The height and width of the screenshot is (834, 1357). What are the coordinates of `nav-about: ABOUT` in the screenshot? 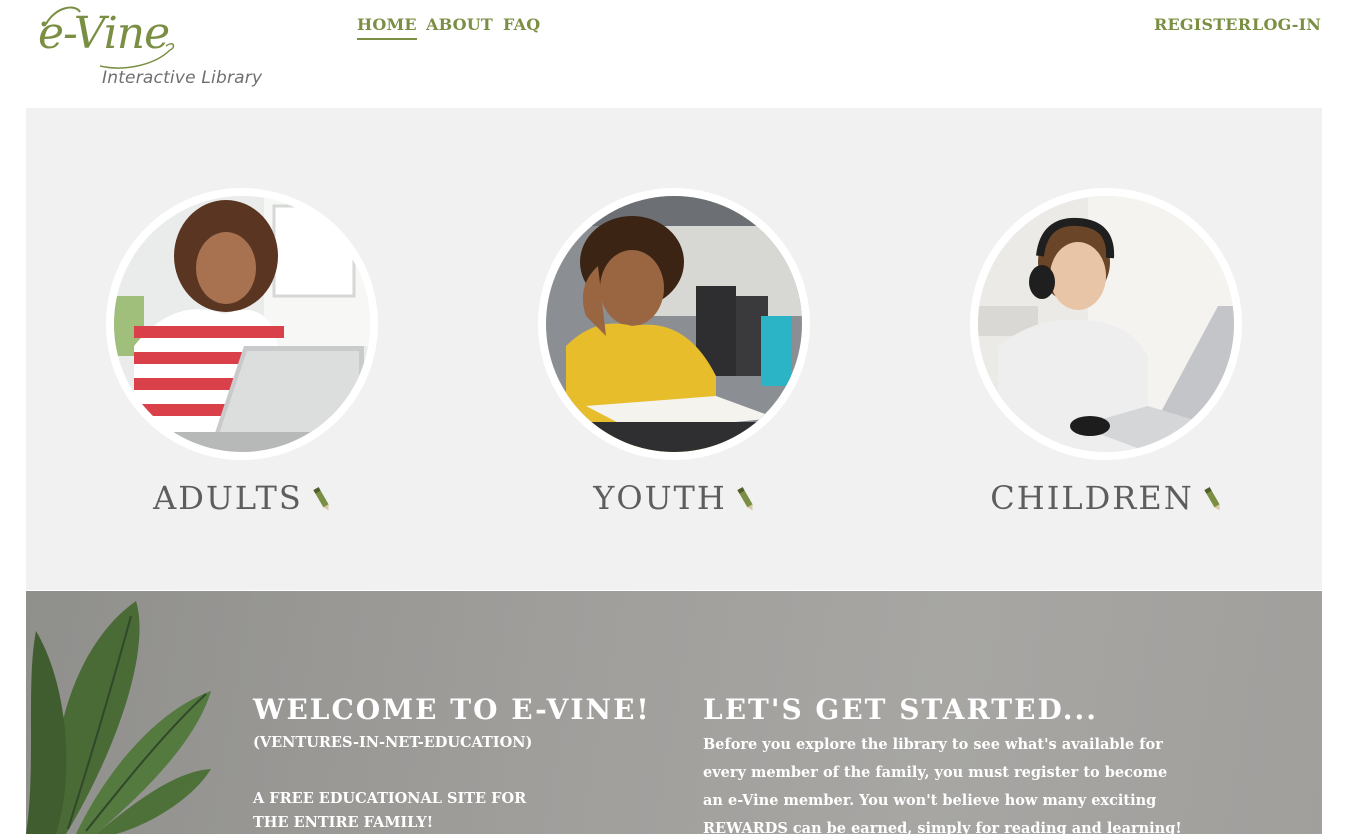 It's located at (459, 24).